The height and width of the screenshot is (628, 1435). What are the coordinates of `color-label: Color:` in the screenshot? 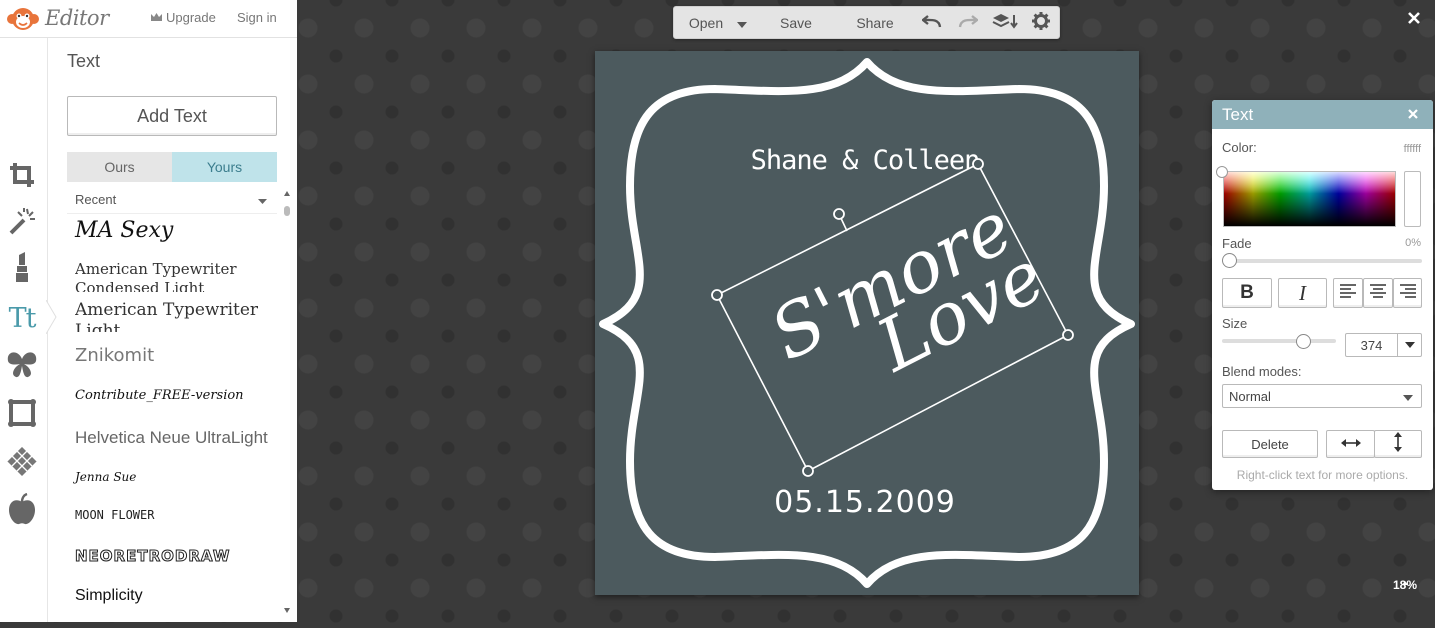 It's located at (1239, 147).